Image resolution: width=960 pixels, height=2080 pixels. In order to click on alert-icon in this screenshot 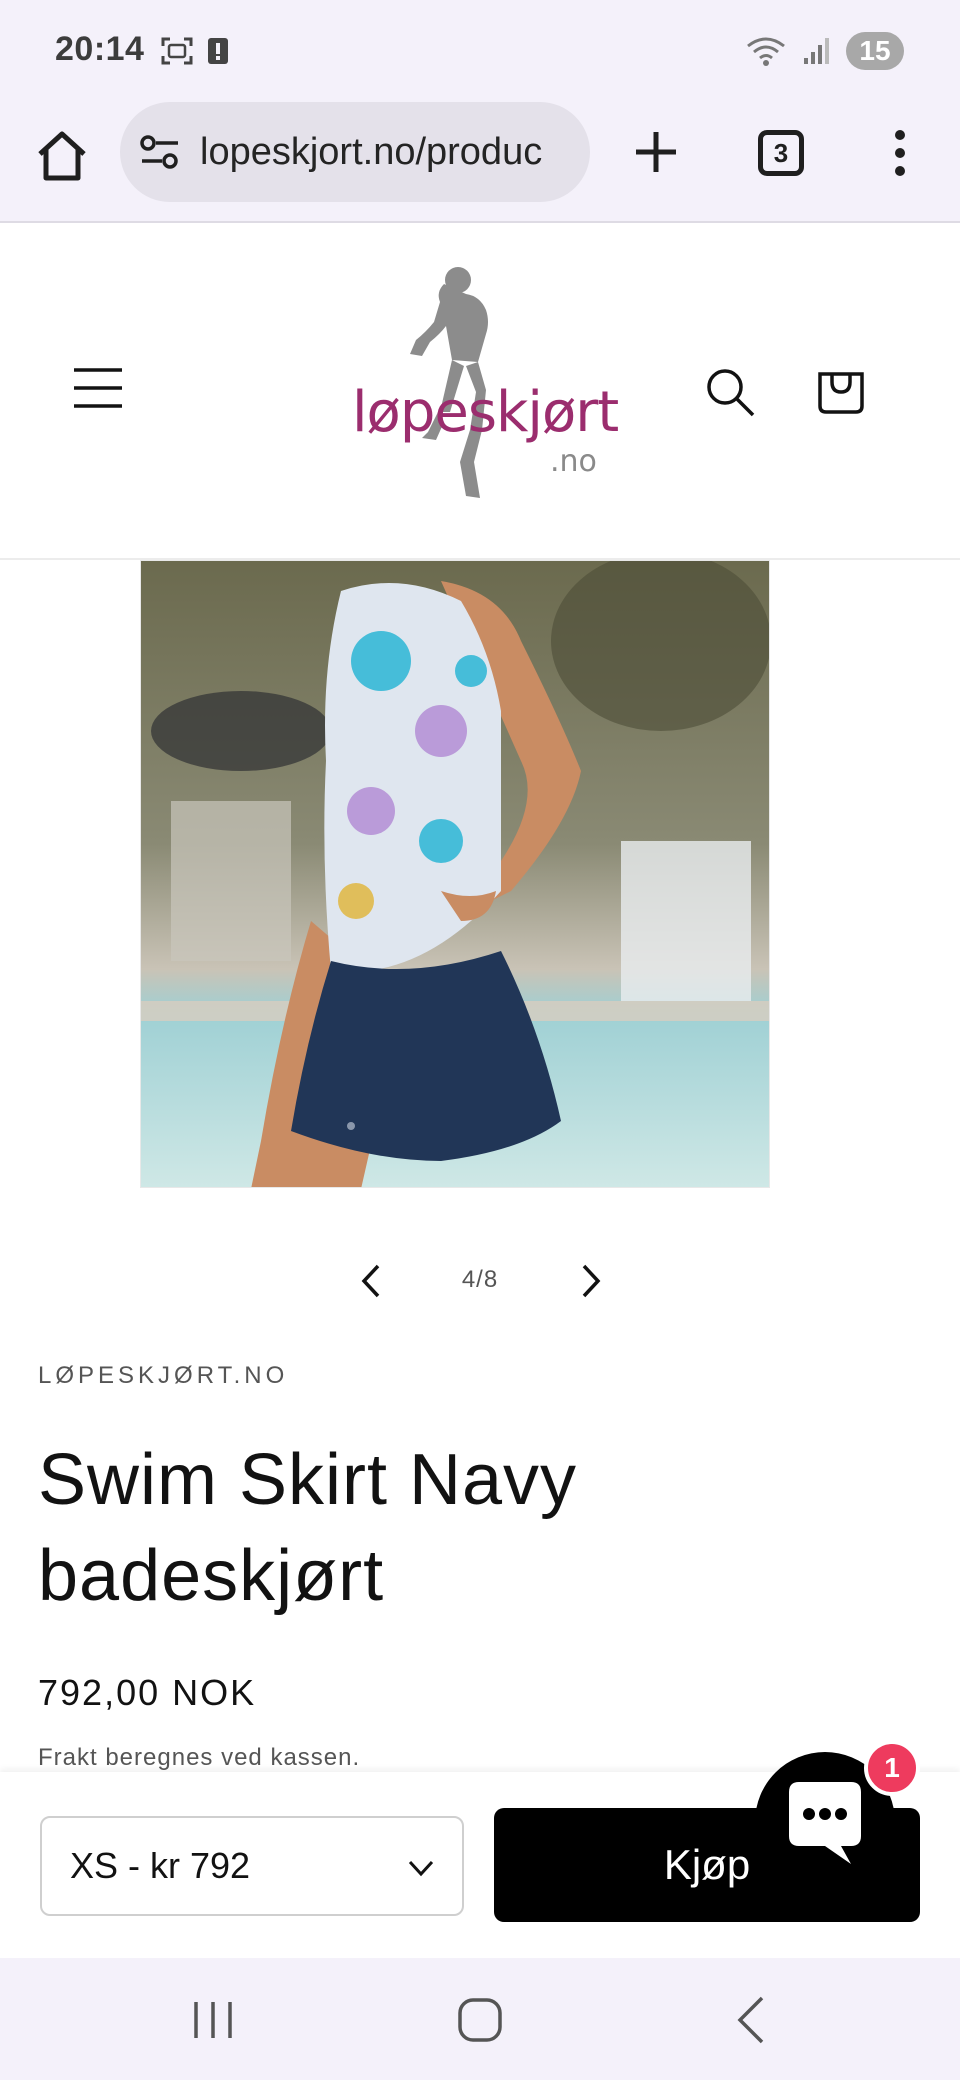, I will do `click(218, 51)`.